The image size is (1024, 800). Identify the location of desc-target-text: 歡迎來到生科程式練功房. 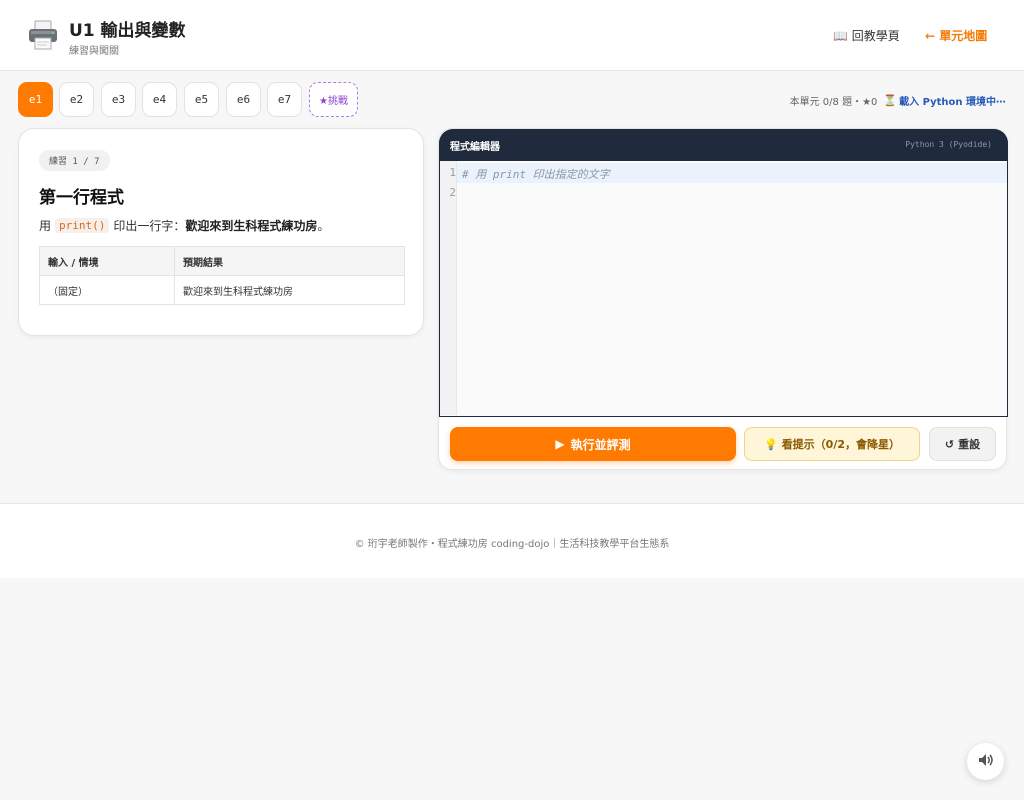
(251, 226).